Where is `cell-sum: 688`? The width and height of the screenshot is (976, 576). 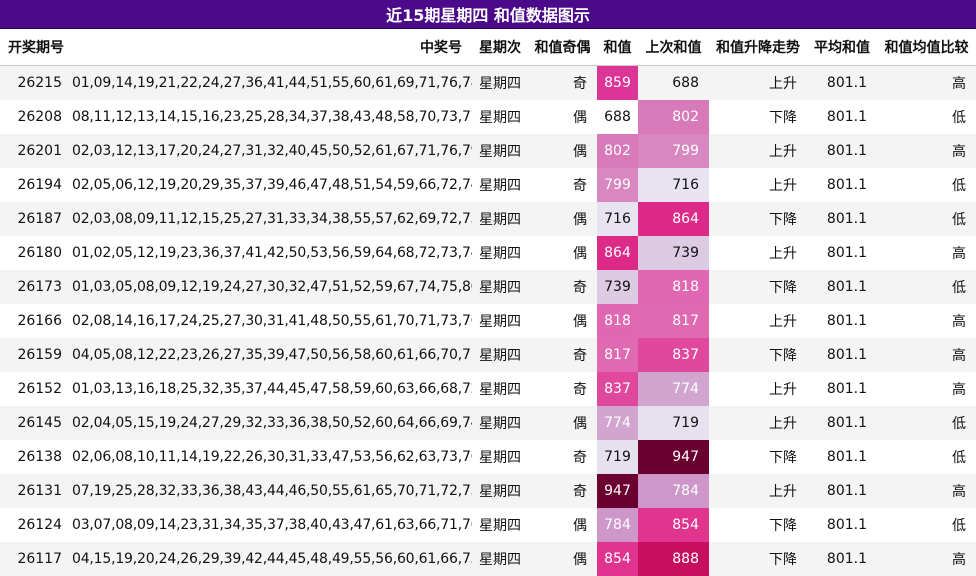 cell-sum: 688 is located at coordinates (617, 117).